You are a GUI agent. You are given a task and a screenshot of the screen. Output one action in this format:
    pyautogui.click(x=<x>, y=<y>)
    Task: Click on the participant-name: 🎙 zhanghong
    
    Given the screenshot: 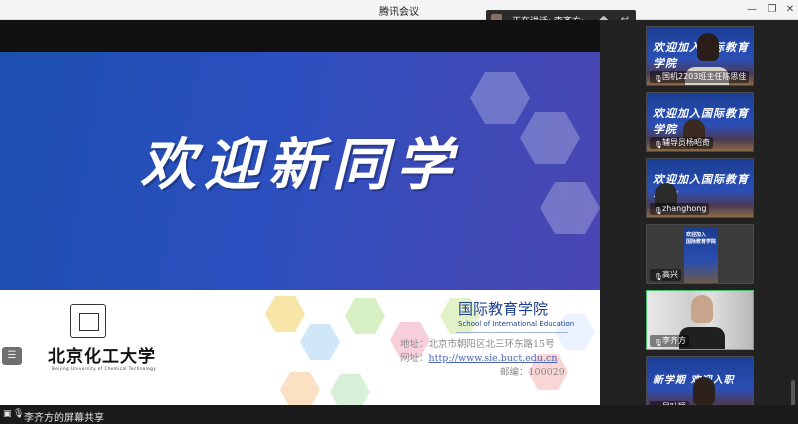 What is the action you would take?
    pyautogui.click(x=680, y=209)
    